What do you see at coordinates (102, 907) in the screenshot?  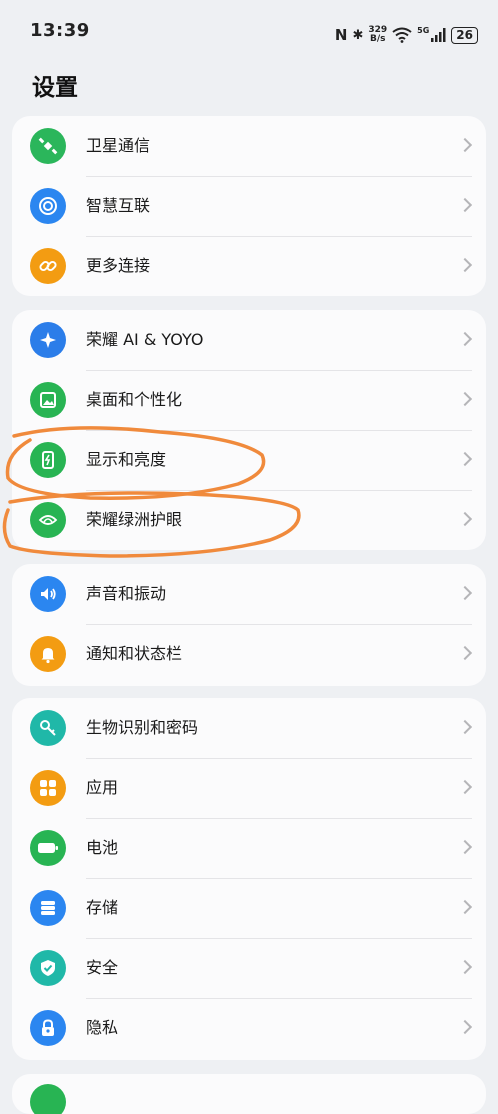 I see `menu-item-label: 存储` at bounding box center [102, 907].